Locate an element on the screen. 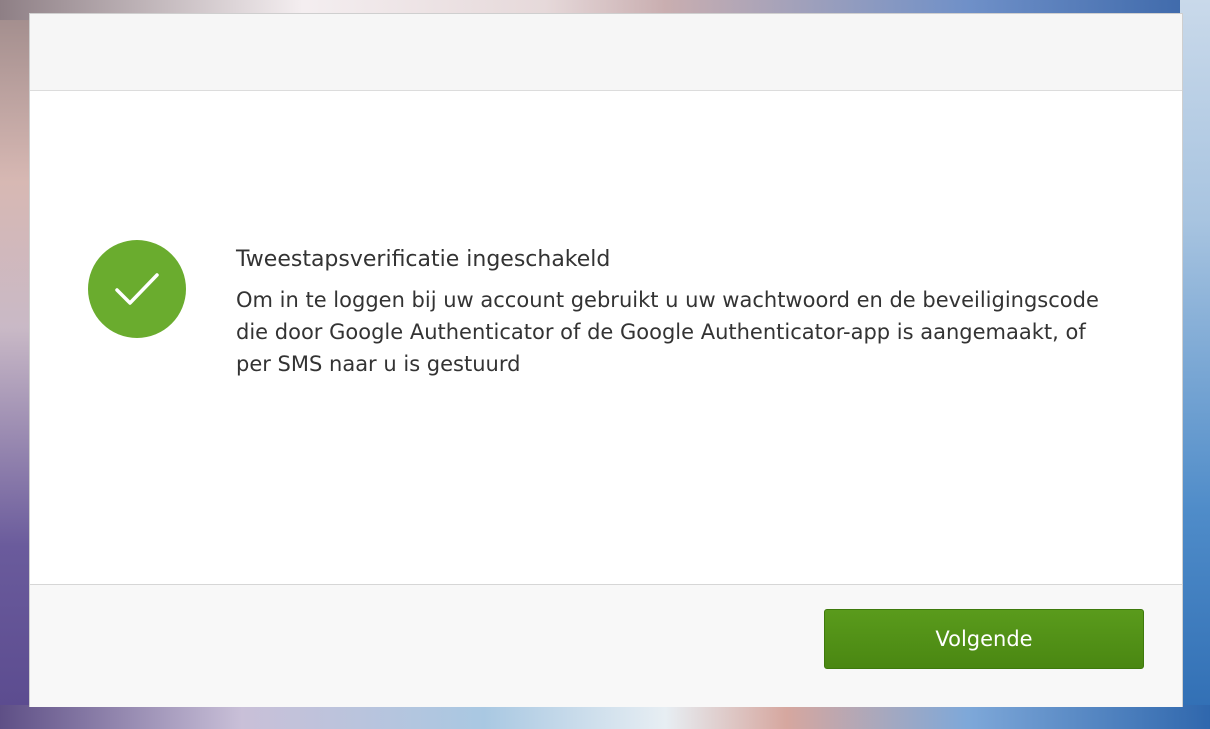  check-circle-icon is located at coordinates (137, 289).